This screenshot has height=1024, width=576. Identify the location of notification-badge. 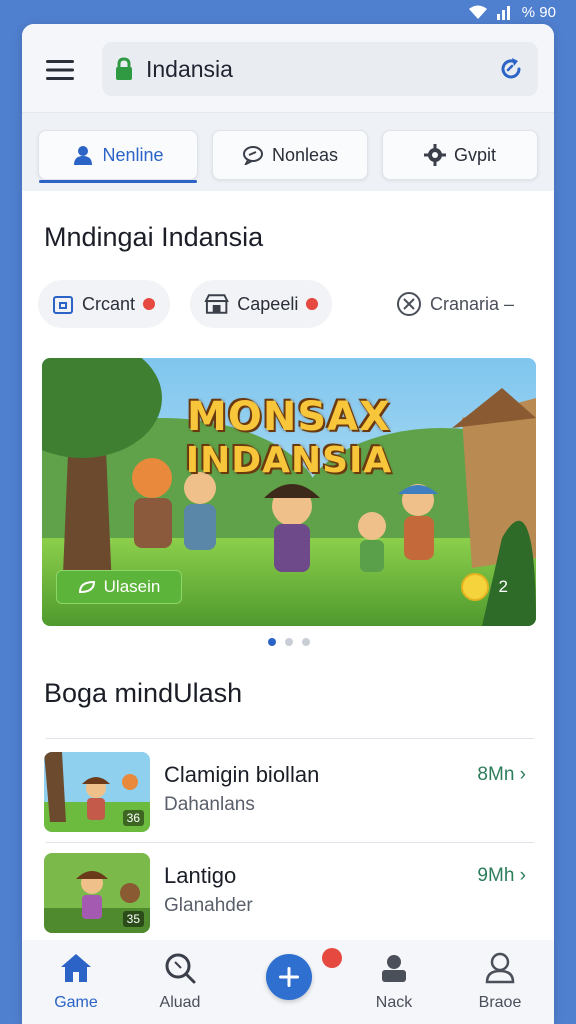
(332, 958).